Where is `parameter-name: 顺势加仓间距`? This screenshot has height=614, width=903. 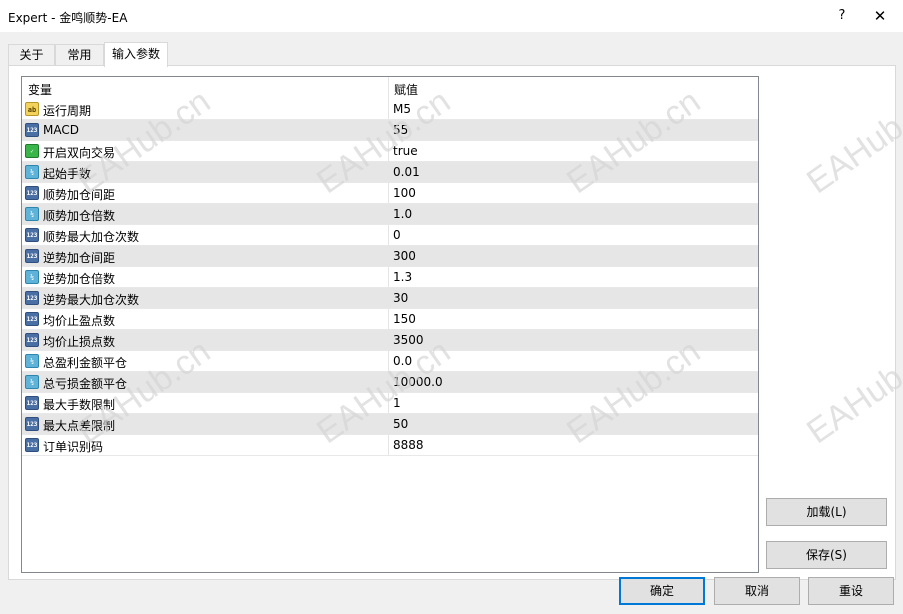 parameter-name: 顺势加仓间距 is located at coordinates (79, 195).